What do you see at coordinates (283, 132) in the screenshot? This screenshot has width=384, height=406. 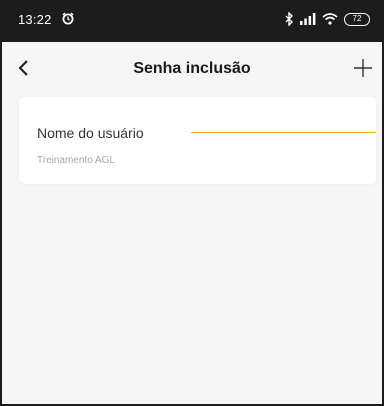 I see `field-underline` at bounding box center [283, 132].